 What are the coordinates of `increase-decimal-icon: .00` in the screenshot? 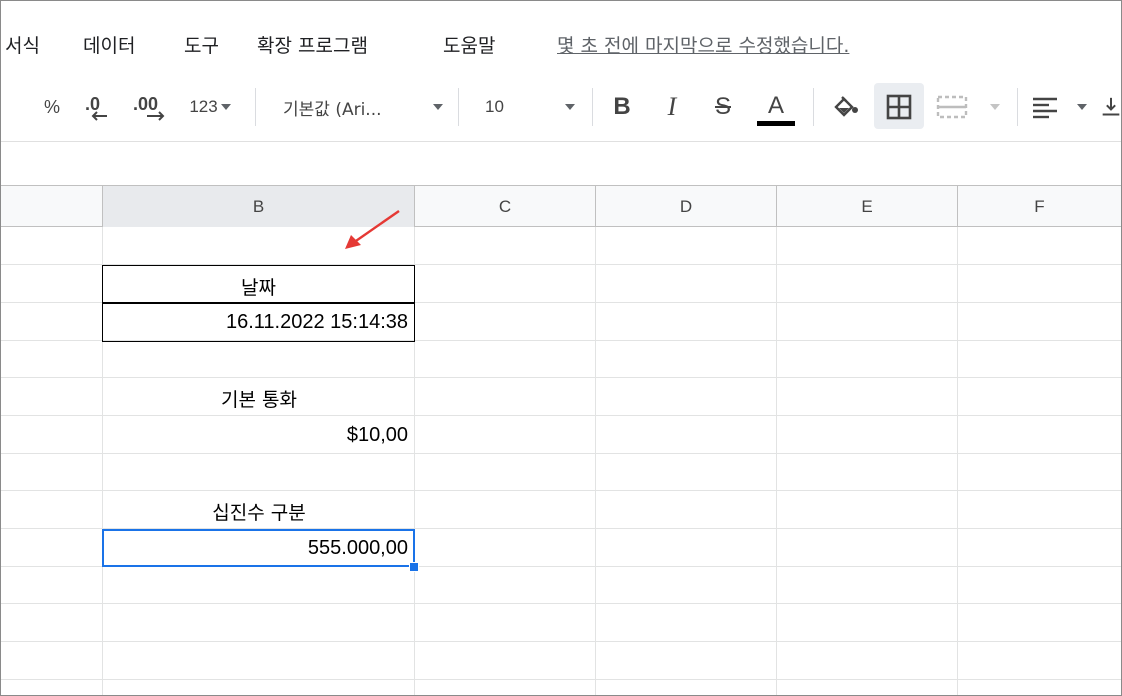 It's located at (149, 107).